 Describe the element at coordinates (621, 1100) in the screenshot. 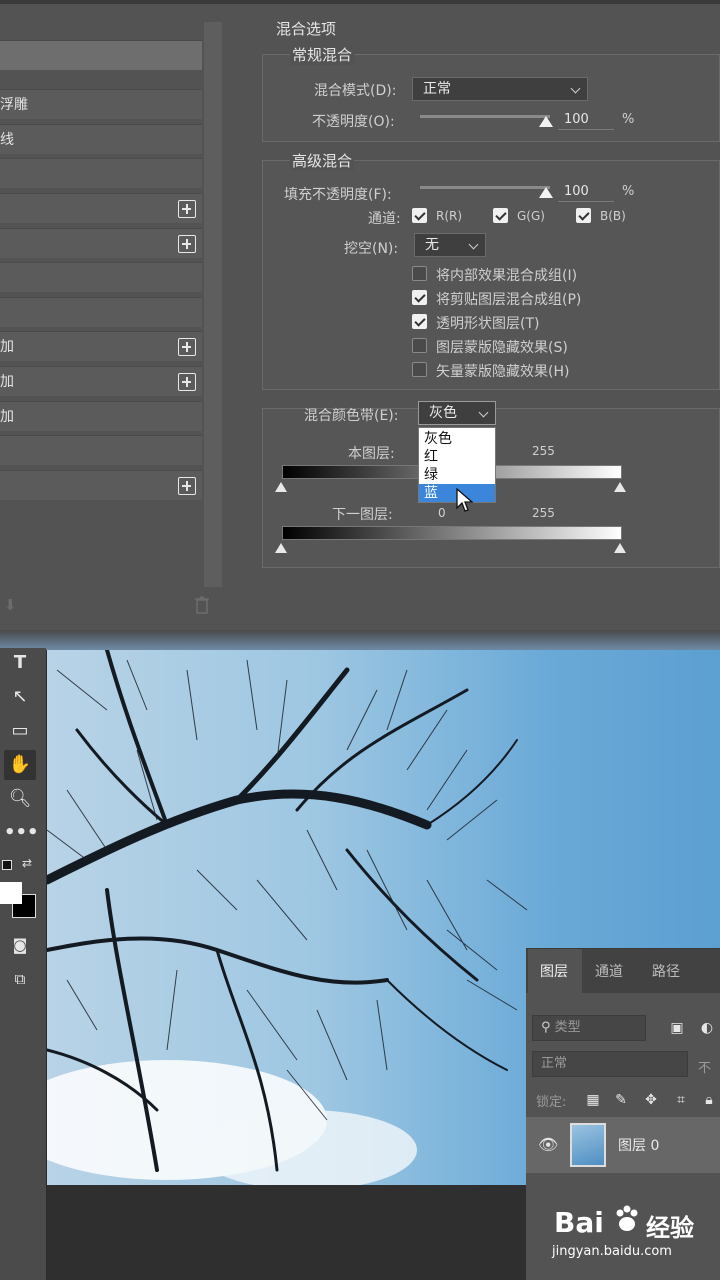

I see `lock-paint-icon: ✎` at that location.